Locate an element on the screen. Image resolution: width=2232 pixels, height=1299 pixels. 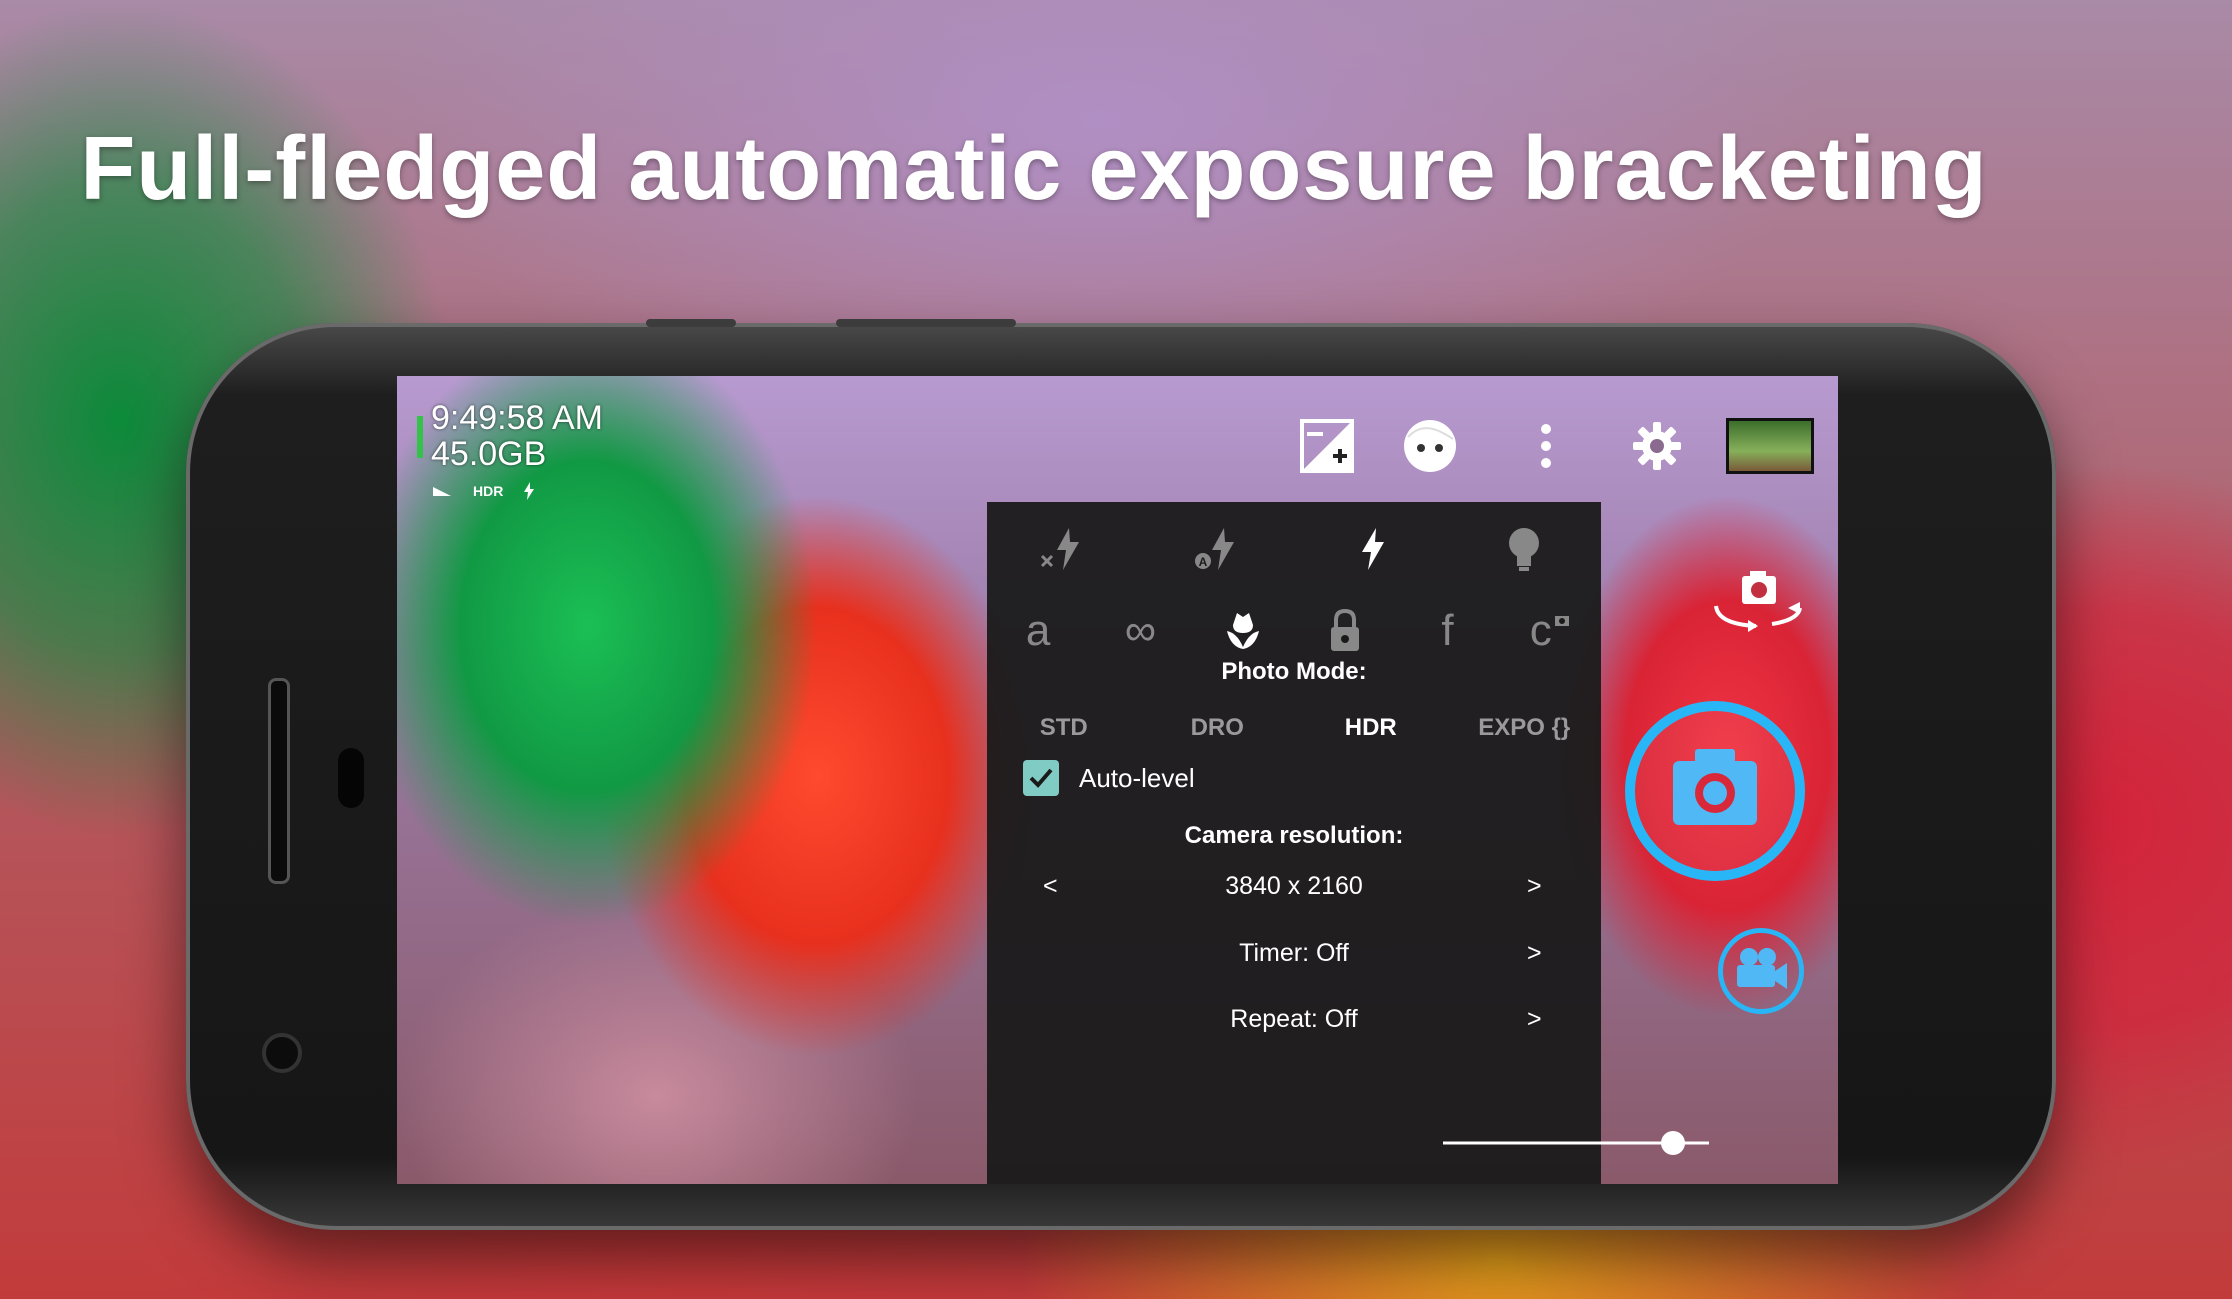
photo-mode-selector: STD DRO HDR EXPO {} is located at coordinates (1294, 728).